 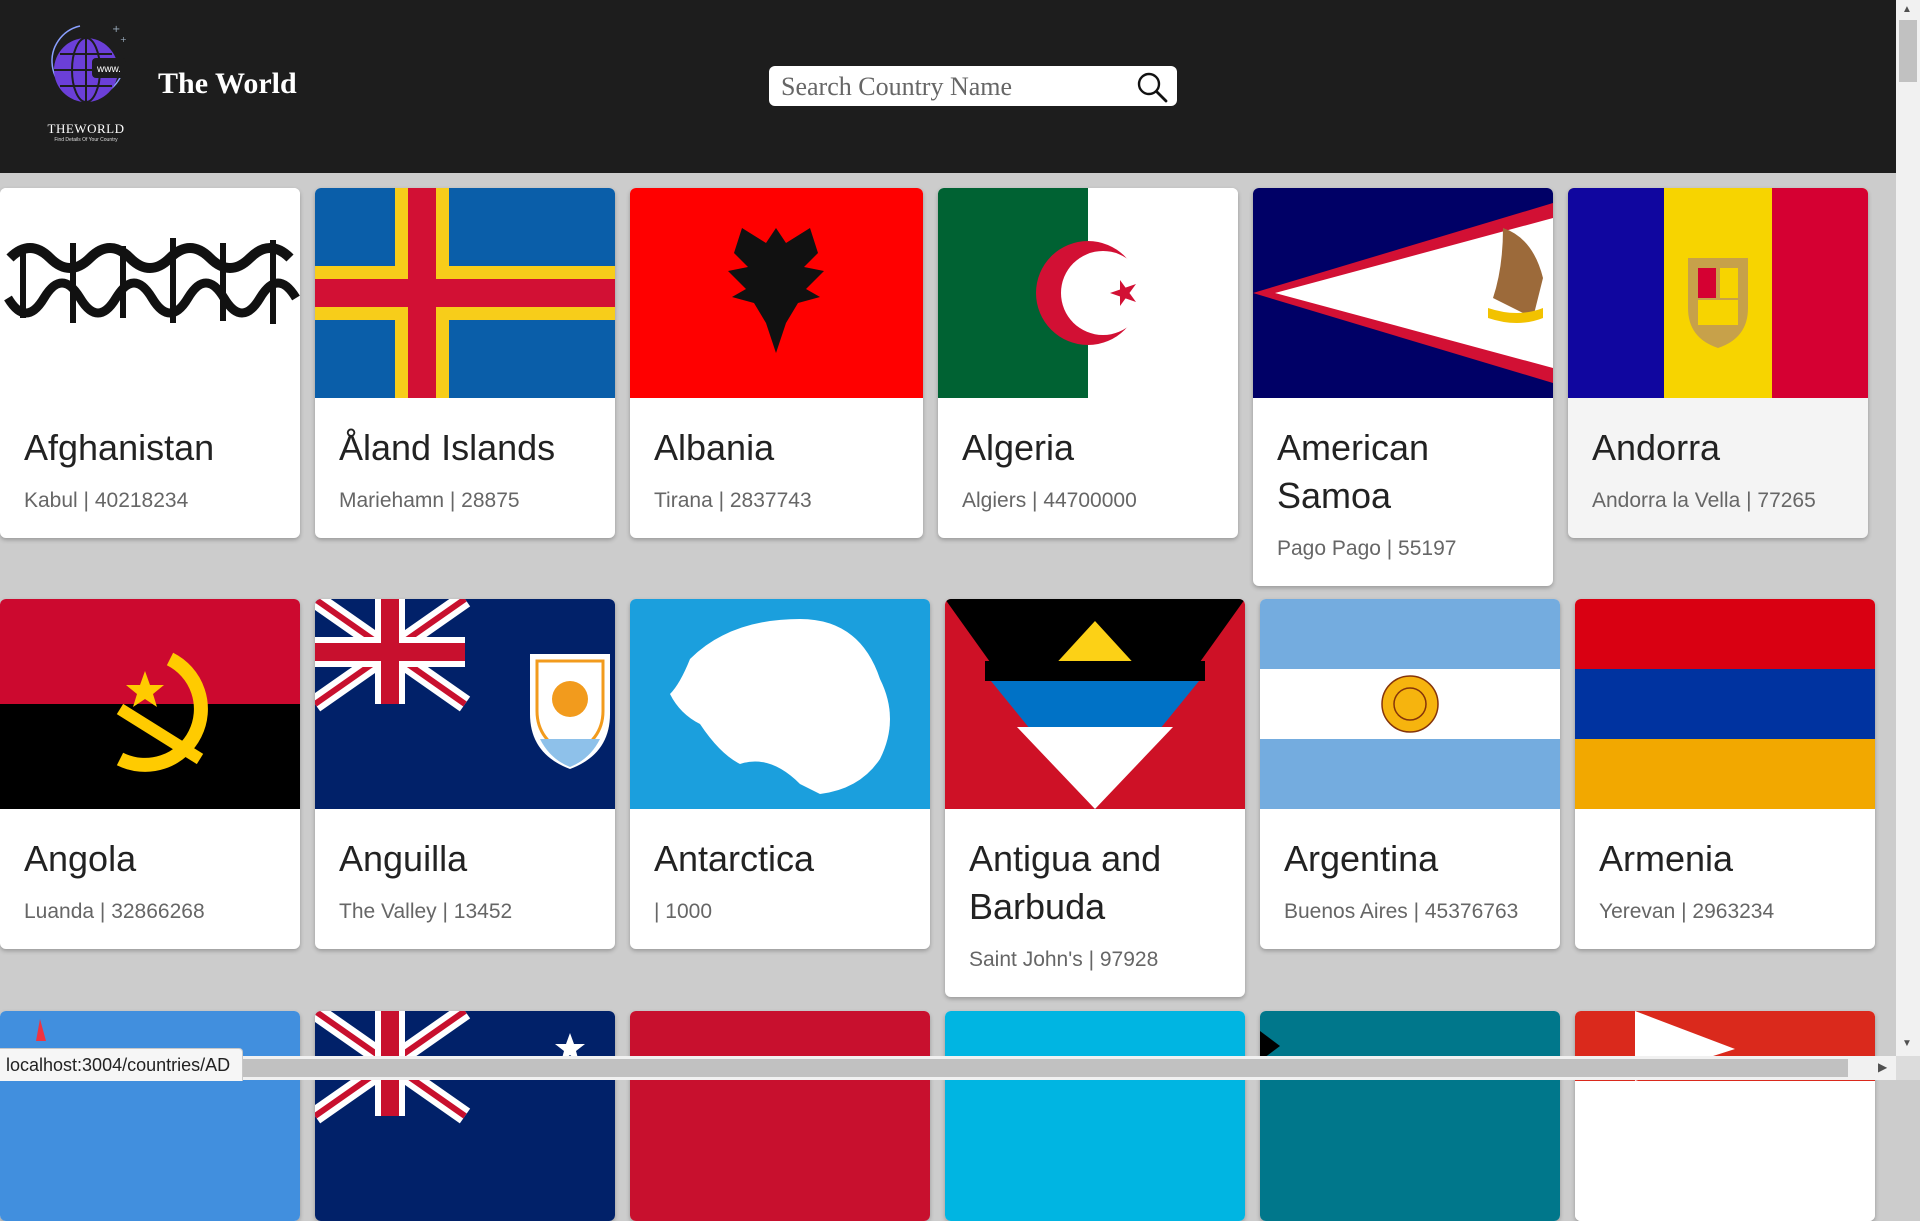 I want to click on country-capital-population: Buenos Aires | 45376763, so click(x=1401, y=911).